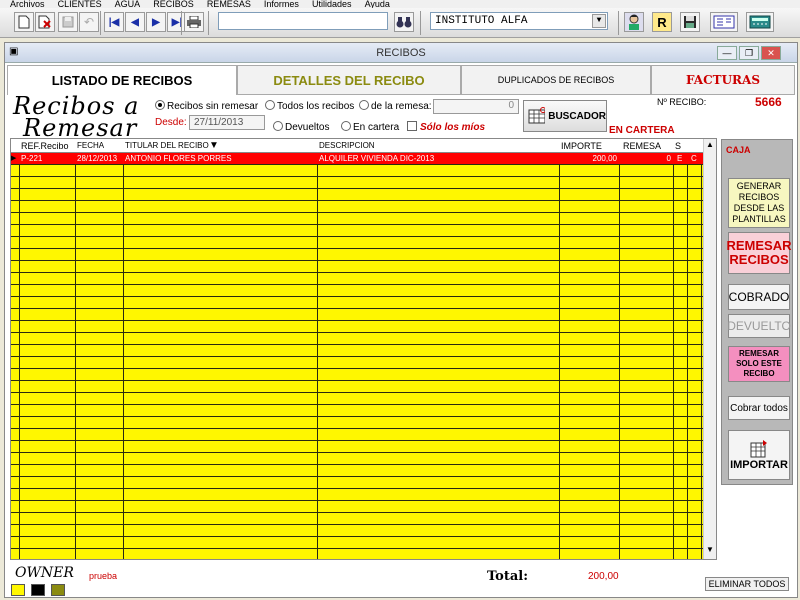 The width and height of the screenshot is (800, 600). Describe the element at coordinates (89, 22) in the screenshot. I see `undo-icon: ↶` at that location.